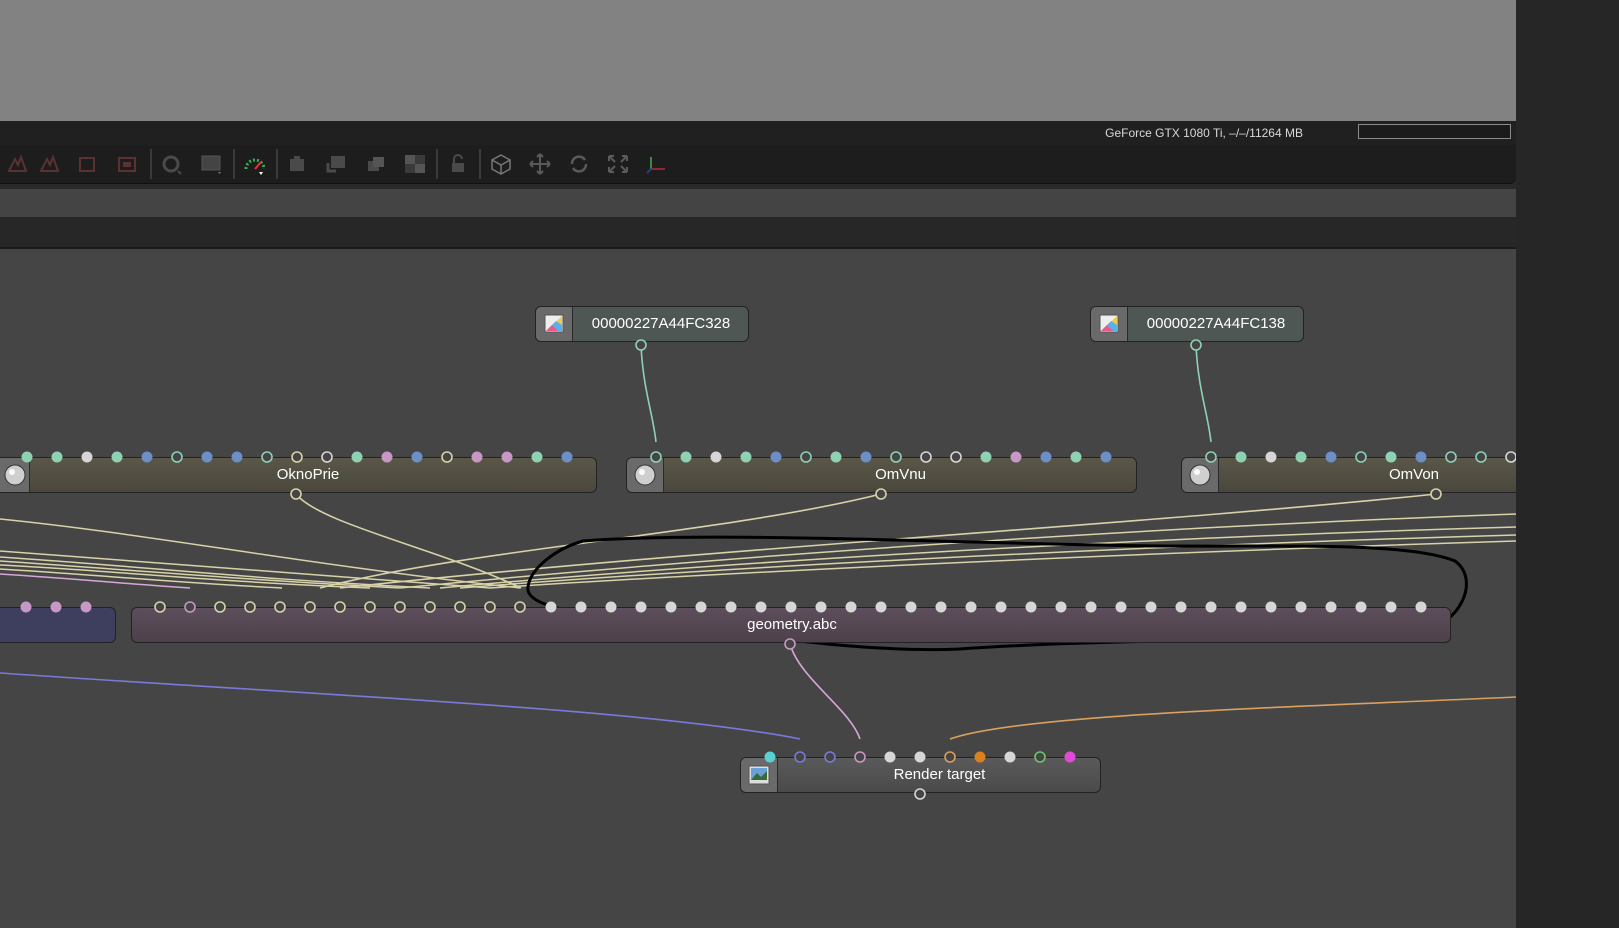  Describe the element at coordinates (337, 164) in the screenshot. I see `paste-icon` at that location.